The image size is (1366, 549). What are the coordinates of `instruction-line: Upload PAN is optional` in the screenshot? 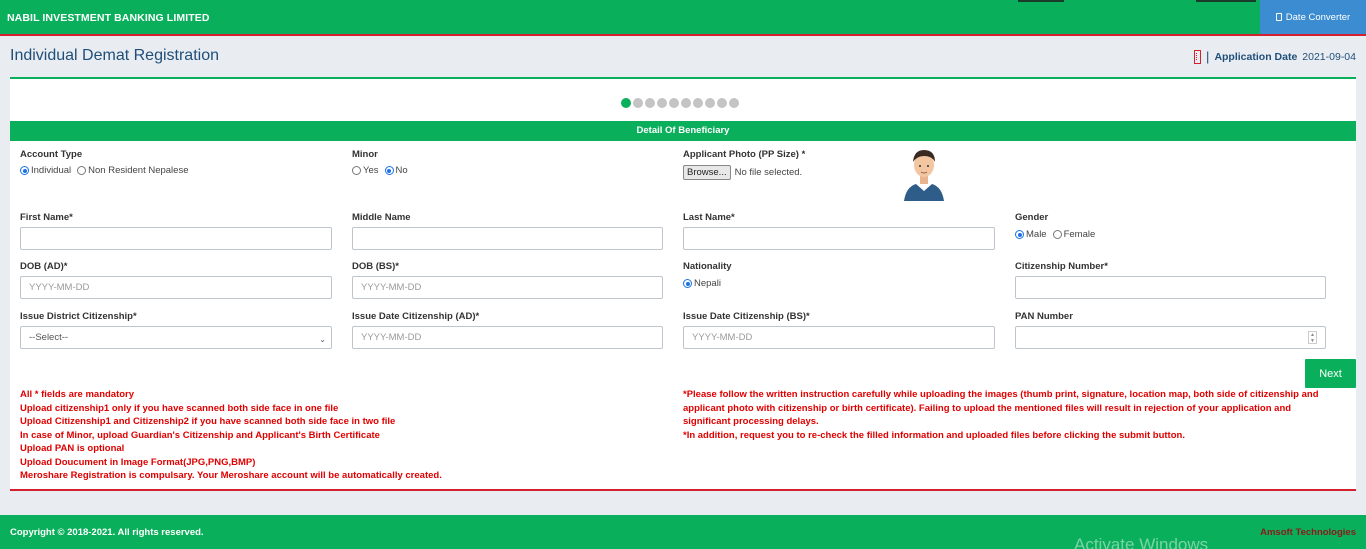 It's located at (72, 448).